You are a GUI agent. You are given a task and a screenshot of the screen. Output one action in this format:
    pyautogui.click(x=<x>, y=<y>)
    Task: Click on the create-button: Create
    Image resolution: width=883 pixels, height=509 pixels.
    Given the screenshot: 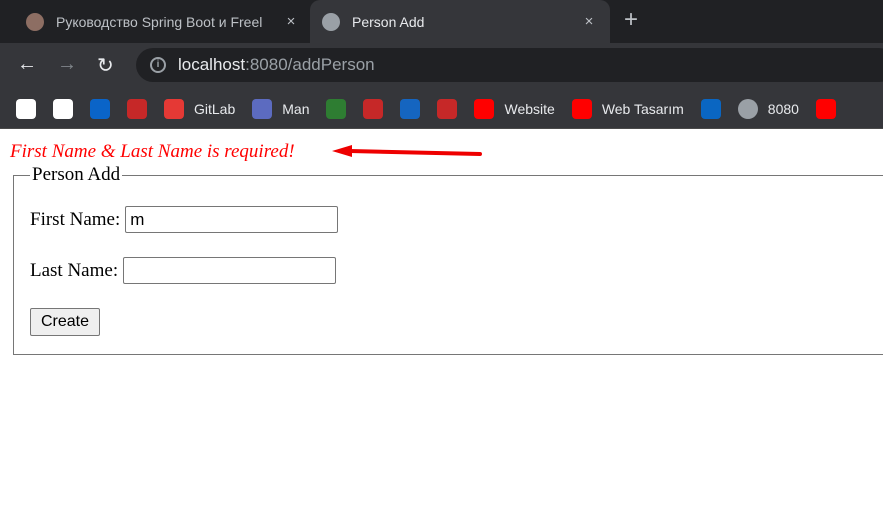 What is the action you would take?
    pyautogui.click(x=65, y=322)
    